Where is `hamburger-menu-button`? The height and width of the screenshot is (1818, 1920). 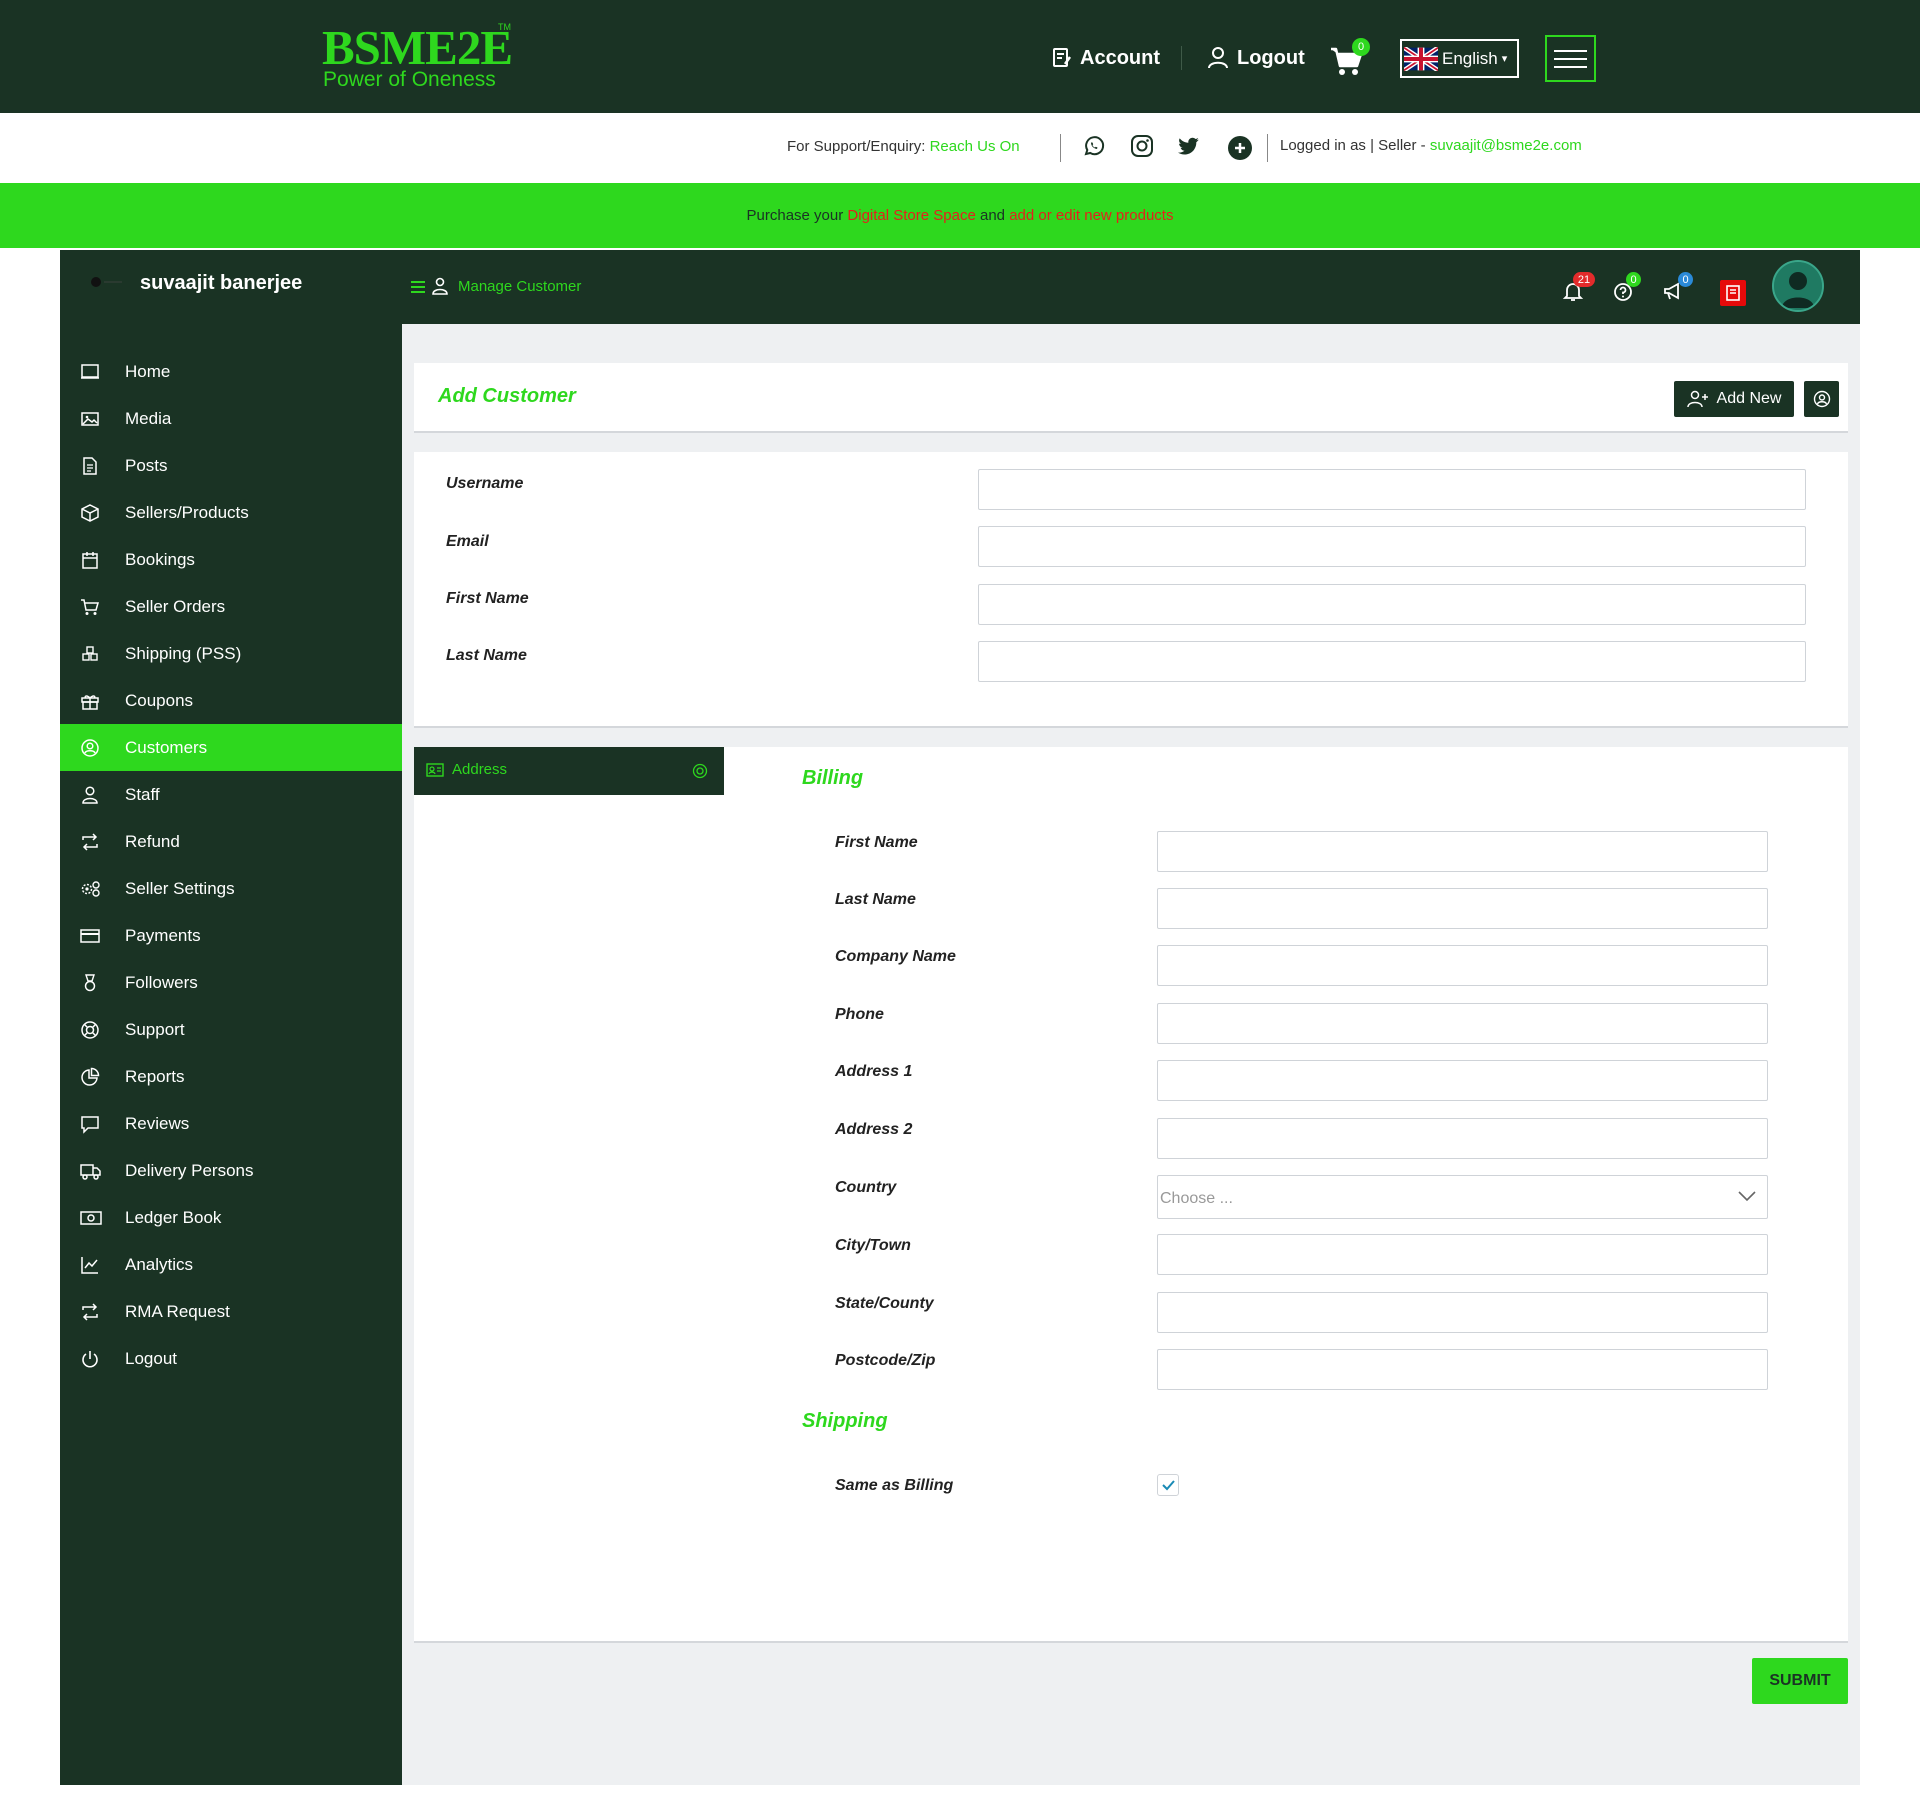
hamburger-menu-button is located at coordinates (1570, 58).